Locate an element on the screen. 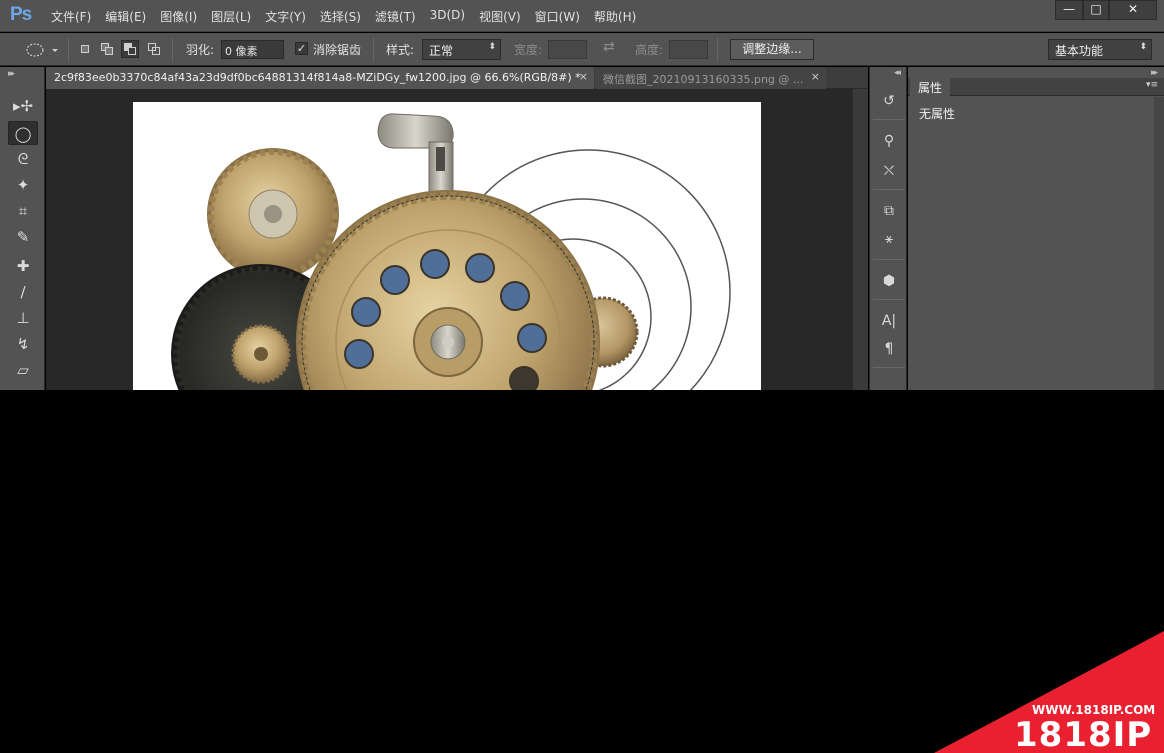  tab-properties: 属性 is located at coordinates (930, 87).